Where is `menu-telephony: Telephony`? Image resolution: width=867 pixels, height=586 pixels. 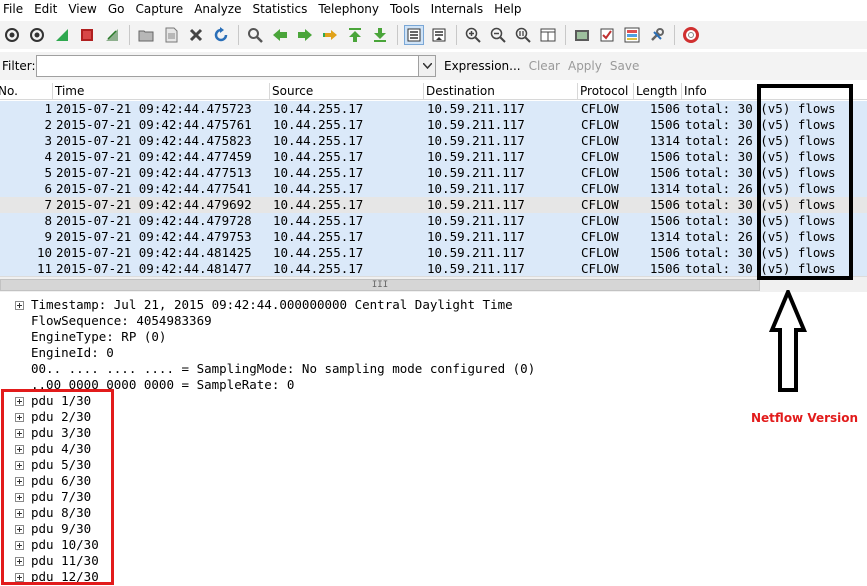 menu-telephony: Telephony is located at coordinates (350, 9).